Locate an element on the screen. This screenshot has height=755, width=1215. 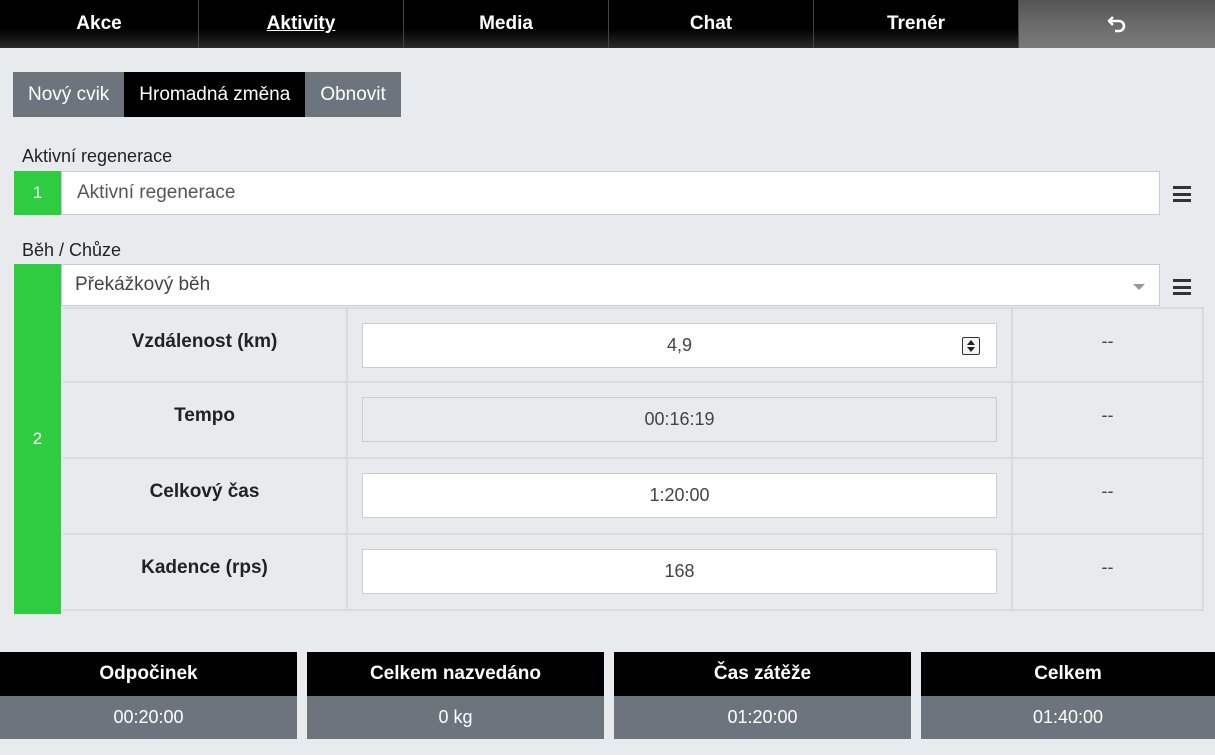
summary-value: 01:40:00 is located at coordinates (1068, 717).